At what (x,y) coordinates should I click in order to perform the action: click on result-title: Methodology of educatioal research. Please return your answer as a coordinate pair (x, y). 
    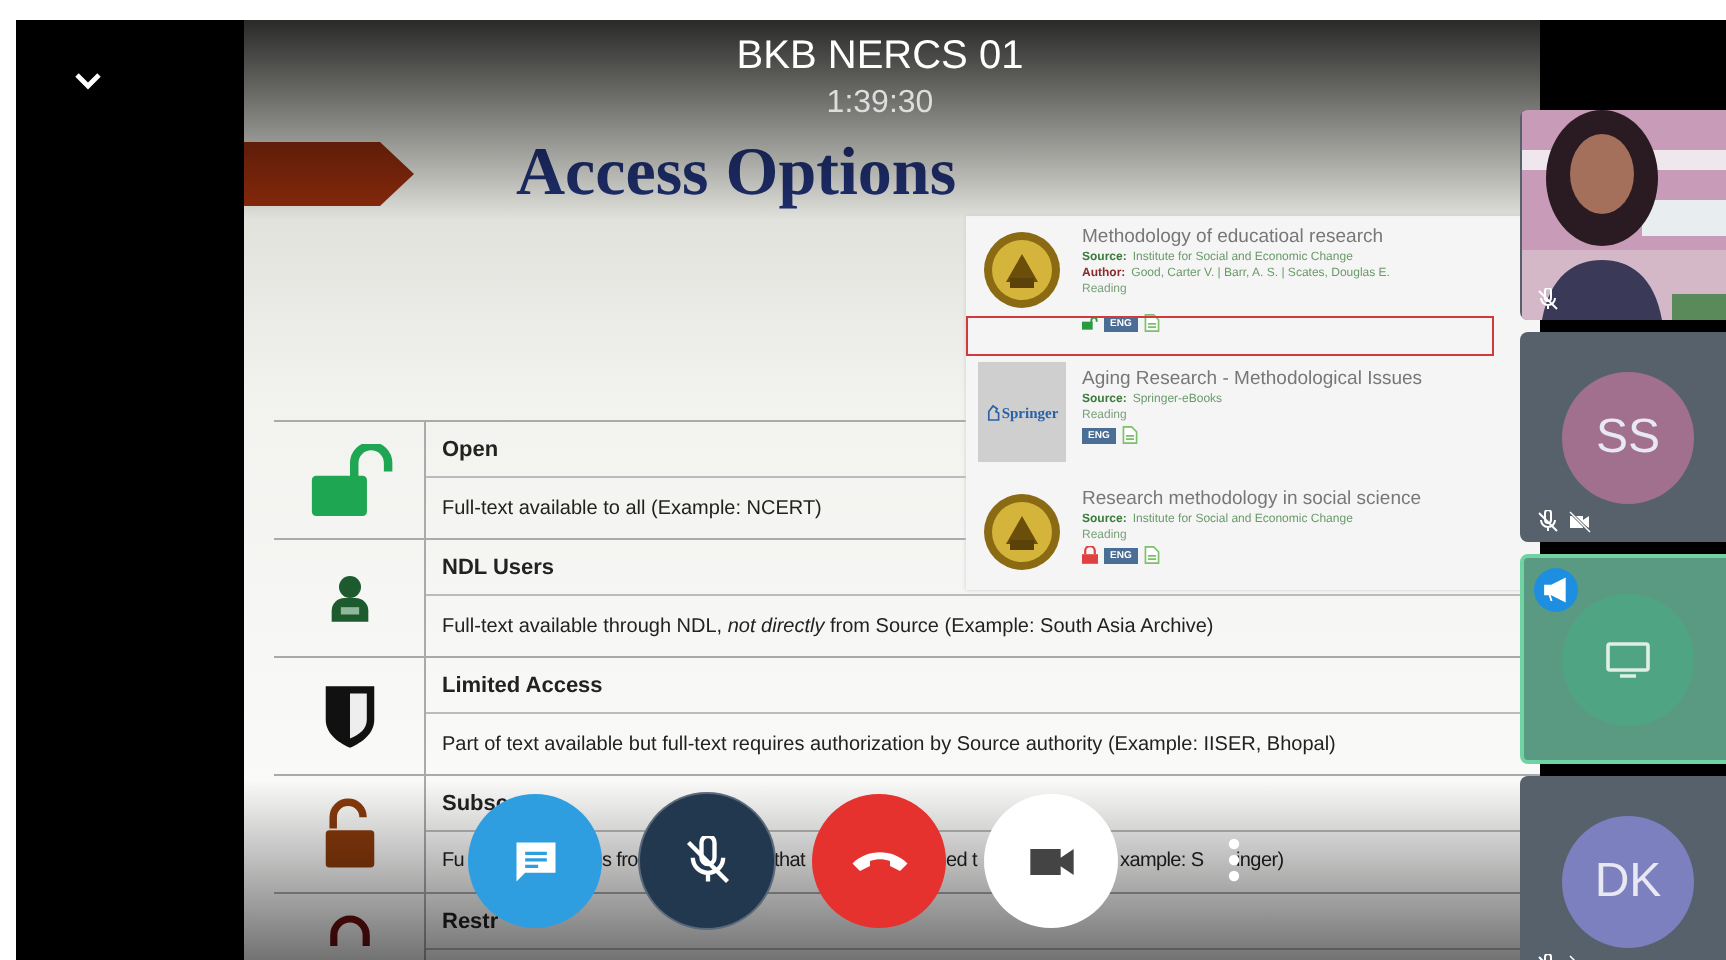
    Looking at the image, I should click on (1236, 237).